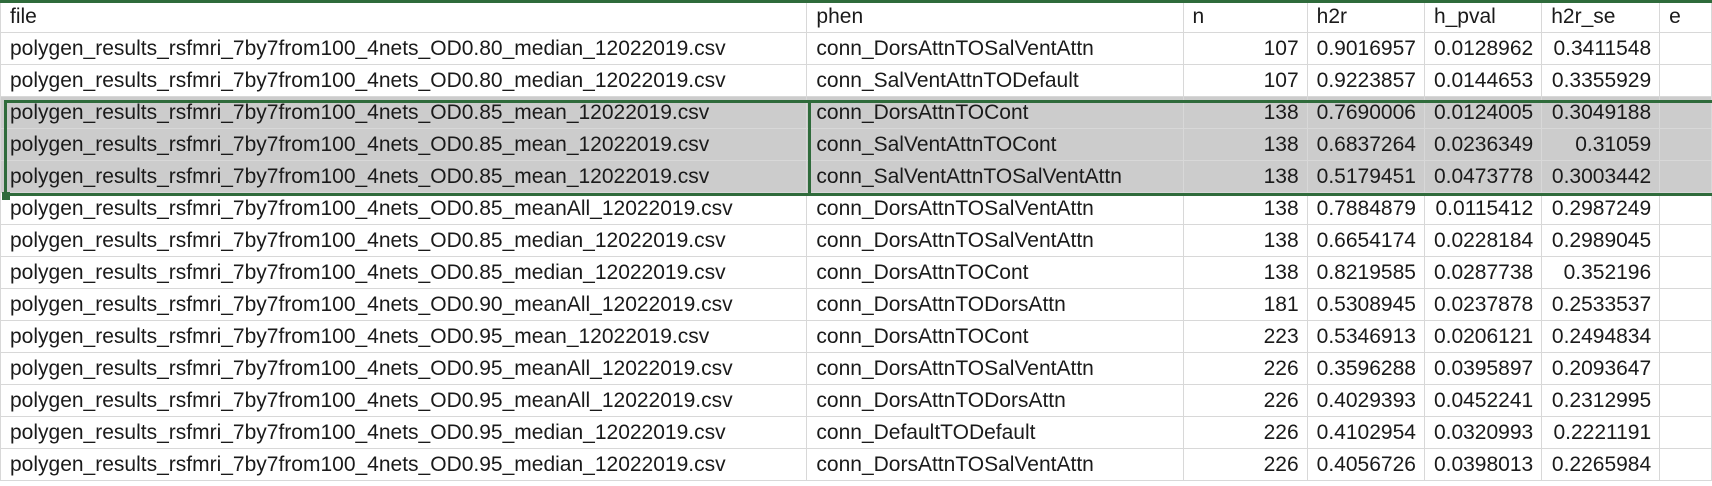 The height and width of the screenshot is (486, 1712). I want to click on cell-h-pval: 0.0128962, so click(1483, 48).